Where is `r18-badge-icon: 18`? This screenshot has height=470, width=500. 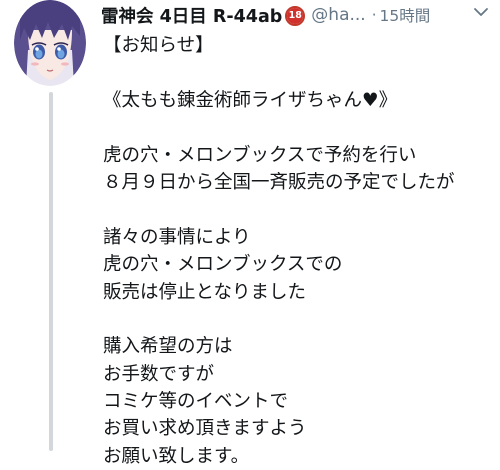
r18-badge-icon: 18 is located at coordinates (295, 16).